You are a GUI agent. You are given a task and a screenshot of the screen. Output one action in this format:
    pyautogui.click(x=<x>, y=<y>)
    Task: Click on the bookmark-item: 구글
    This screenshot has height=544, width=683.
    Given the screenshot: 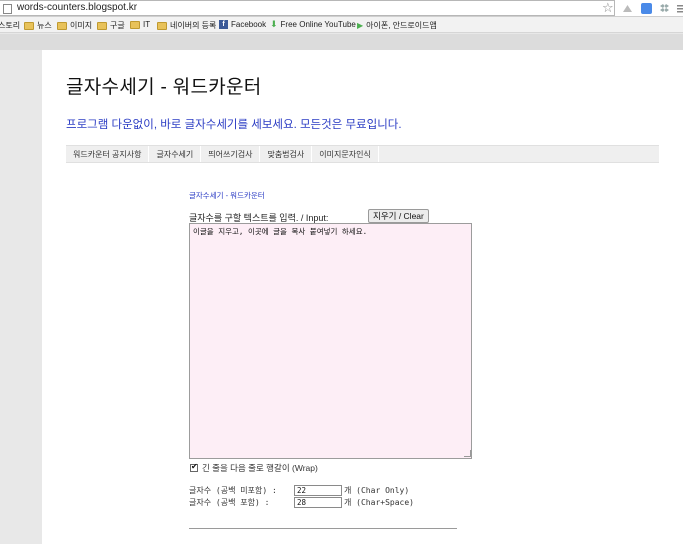 What is the action you would take?
    pyautogui.click(x=111, y=25)
    